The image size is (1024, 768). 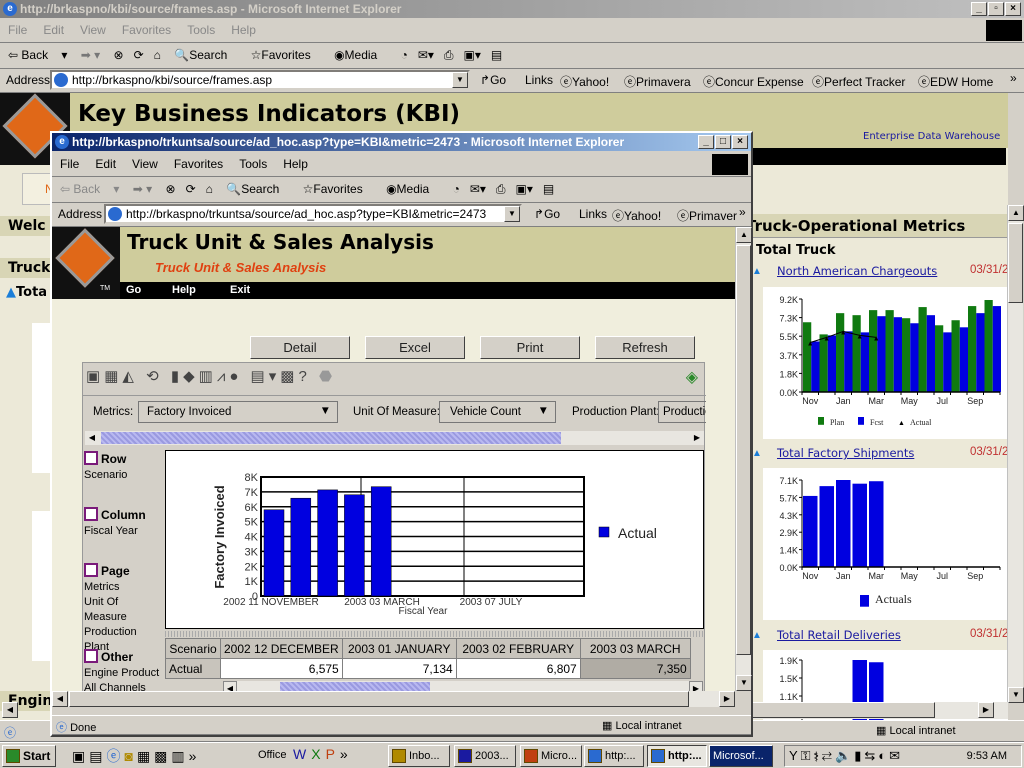 What do you see at coordinates (171, 189) in the screenshot?
I see `stop-icon: ⊗` at bounding box center [171, 189].